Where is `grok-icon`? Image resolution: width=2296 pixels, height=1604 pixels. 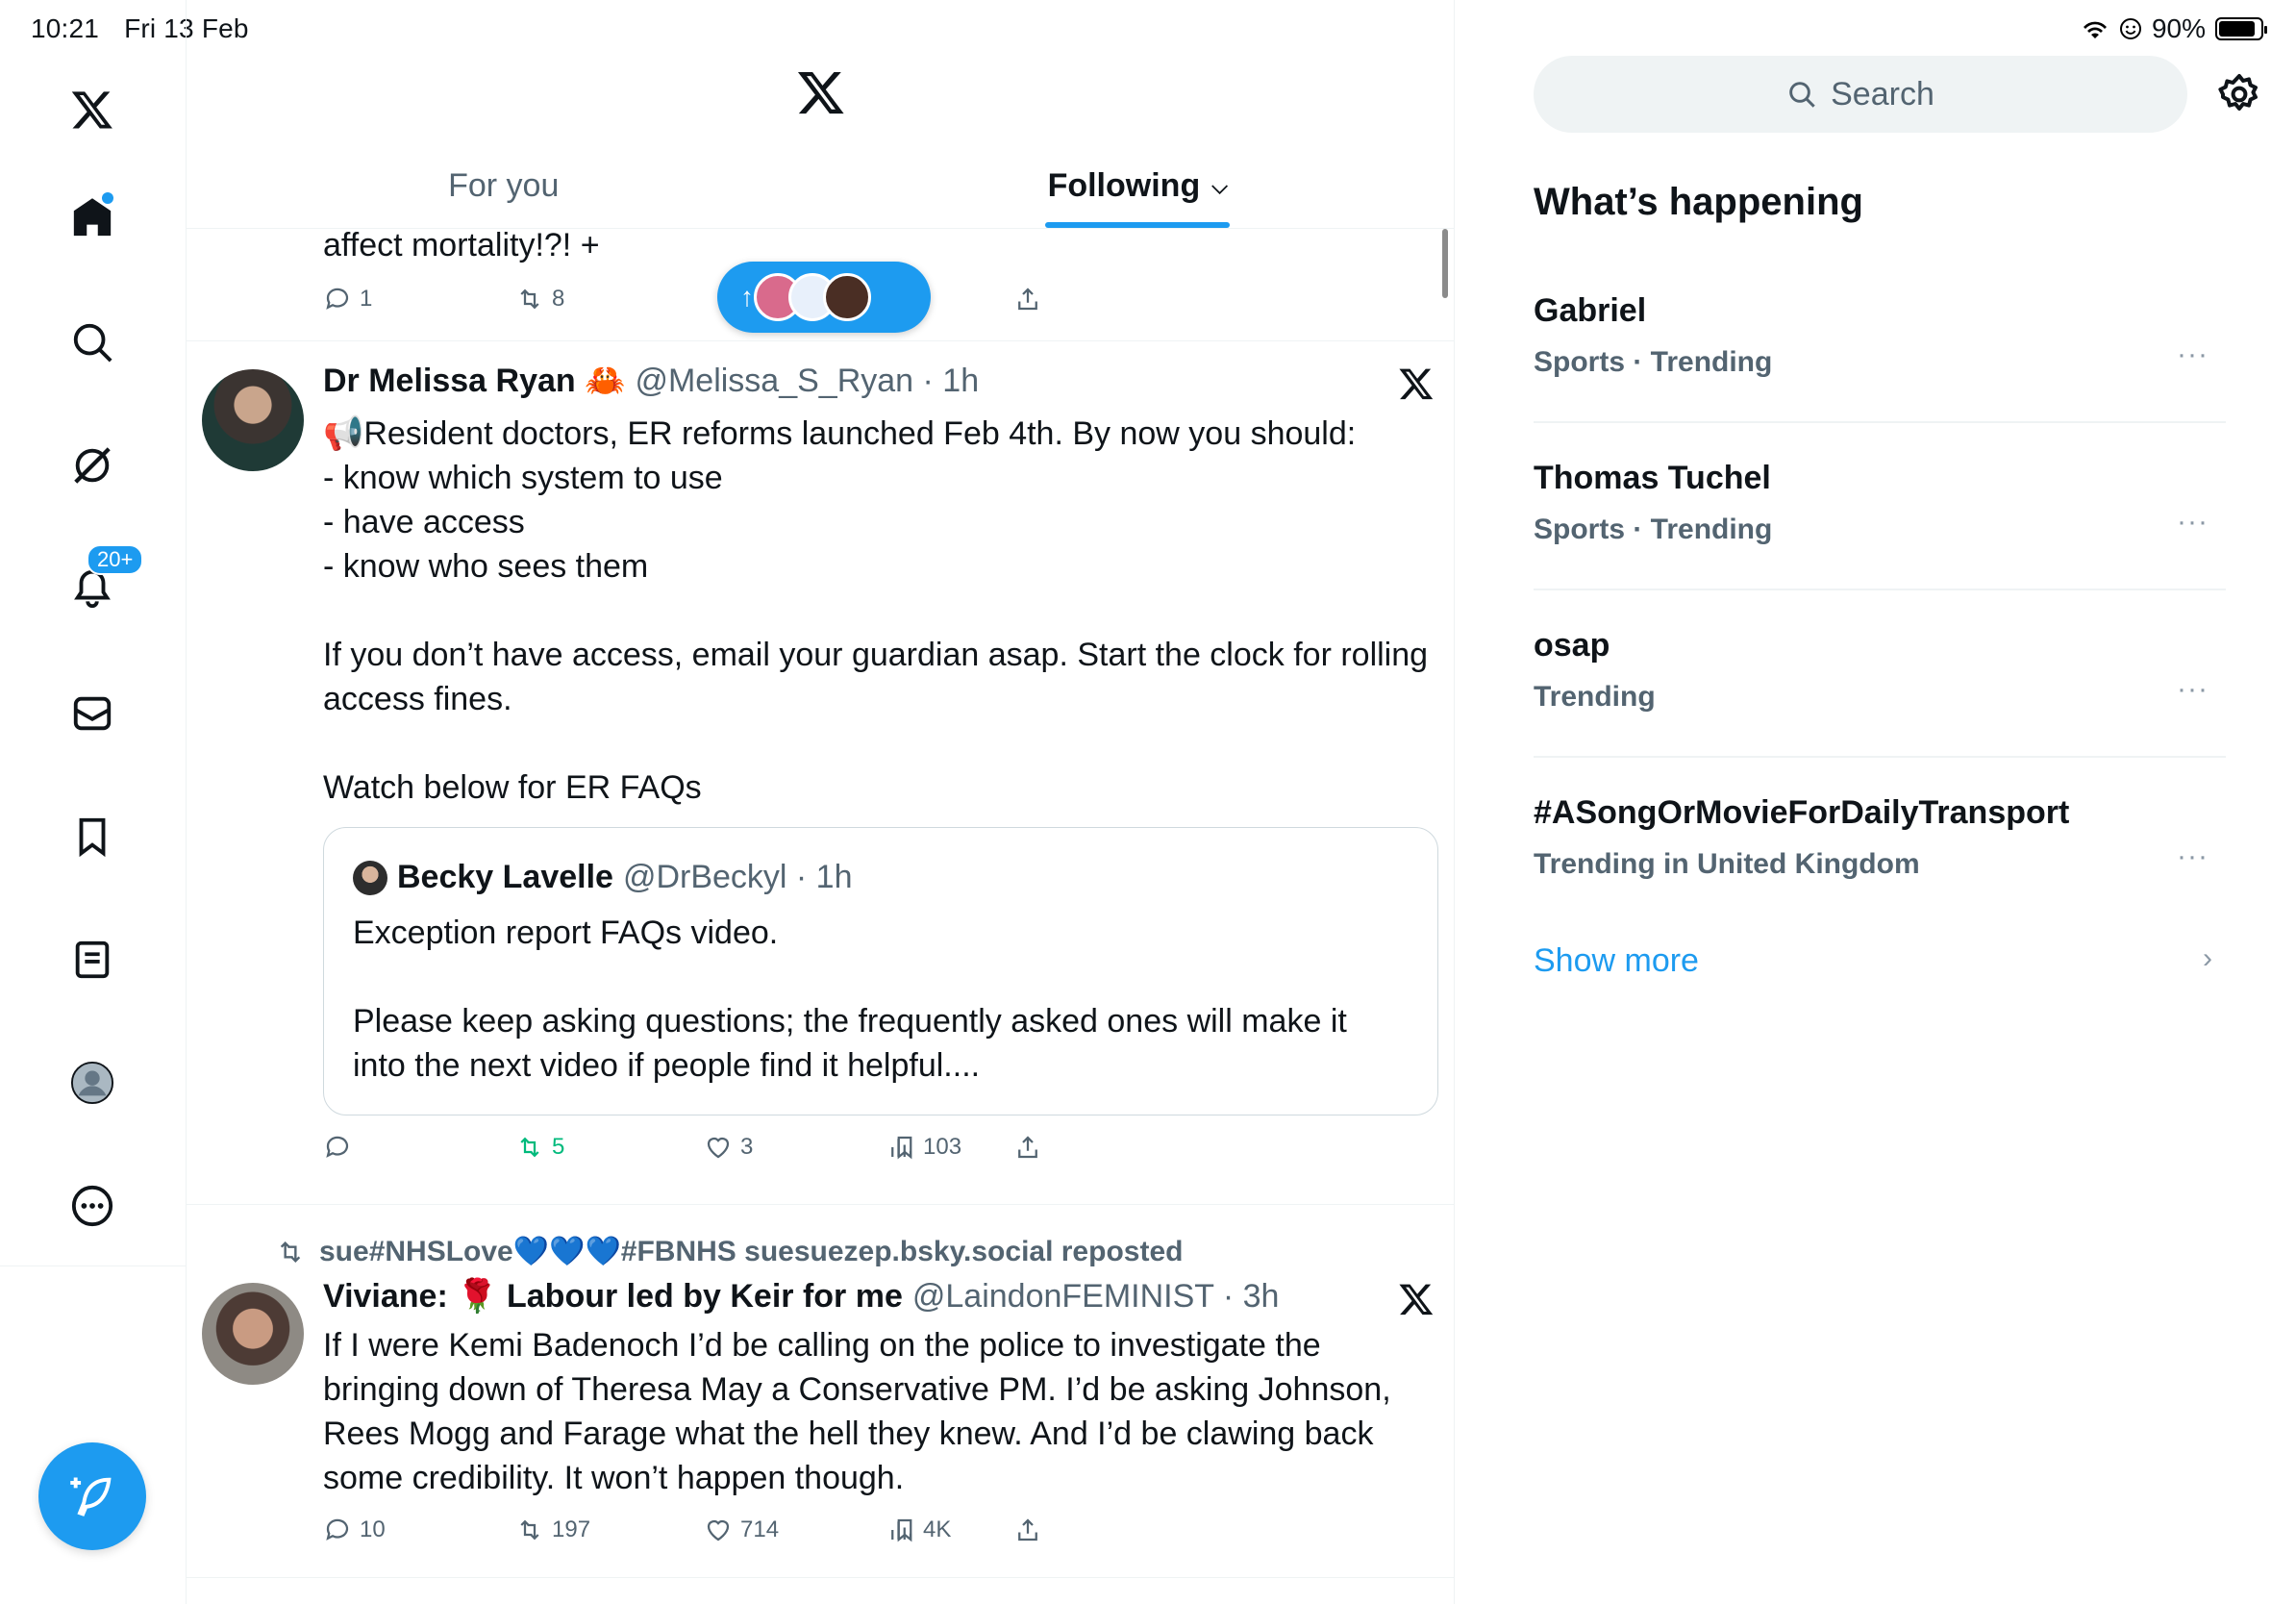 grok-icon is located at coordinates (92, 465).